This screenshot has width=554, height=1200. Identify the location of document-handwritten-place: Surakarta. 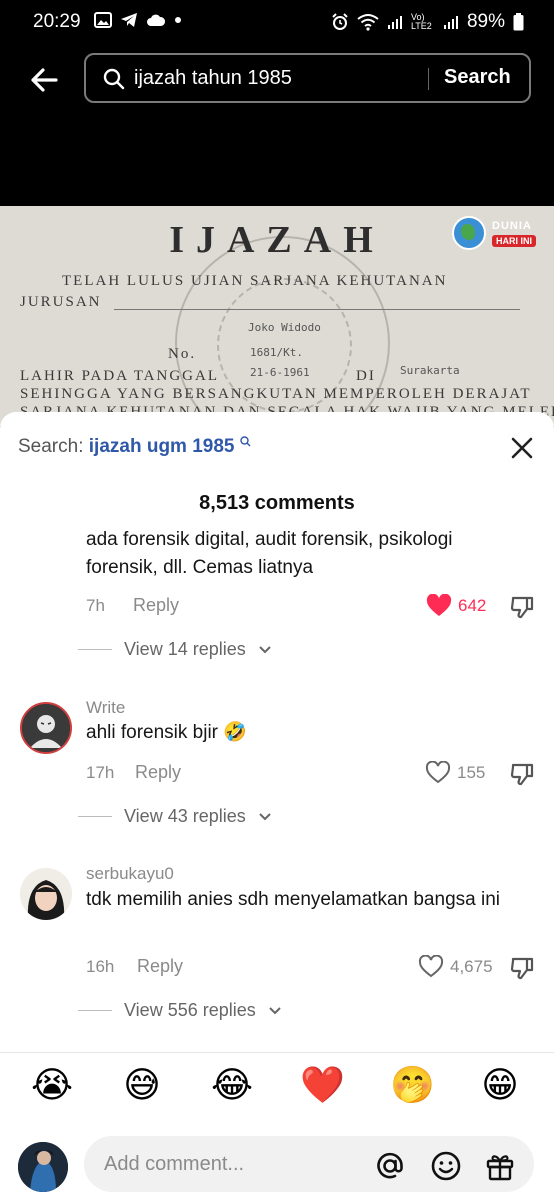
(430, 370).